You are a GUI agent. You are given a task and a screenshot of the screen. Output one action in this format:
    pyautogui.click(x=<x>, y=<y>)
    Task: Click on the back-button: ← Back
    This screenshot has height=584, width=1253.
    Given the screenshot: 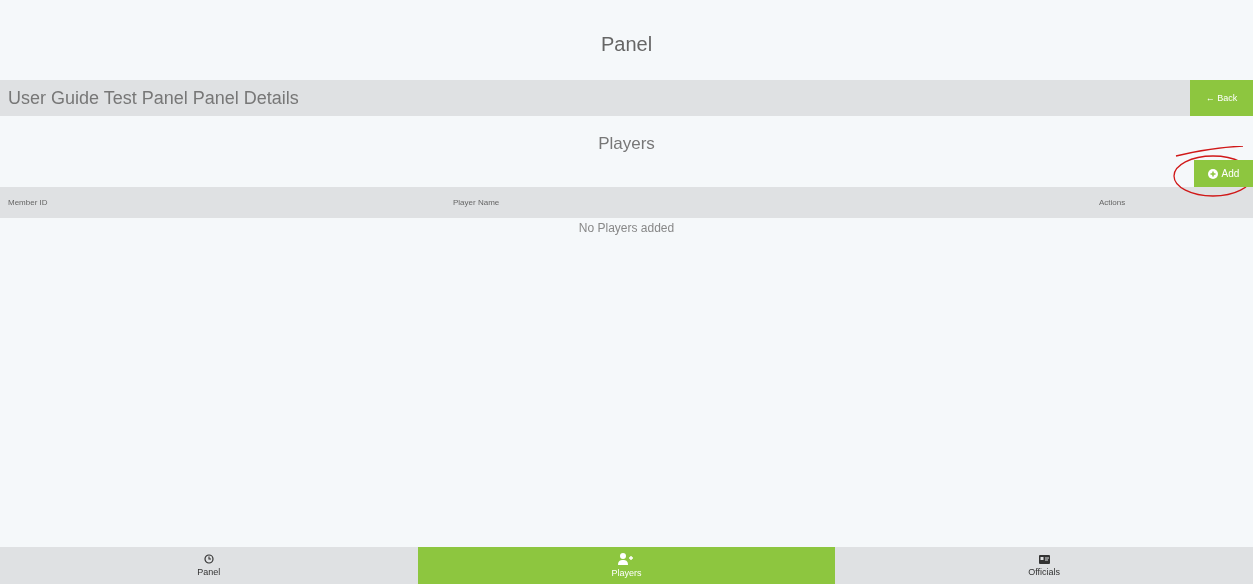 What is the action you would take?
    pyautogui.click(x=1221, y=98)
    